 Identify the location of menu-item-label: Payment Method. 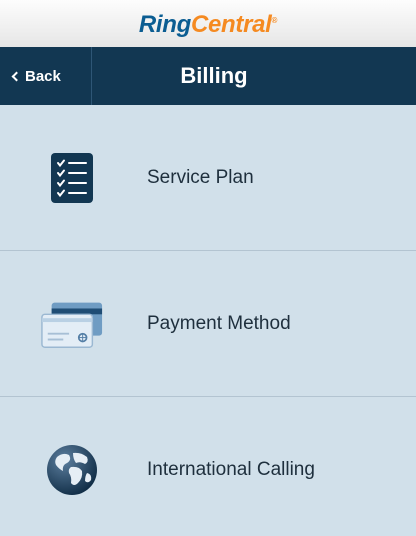
(219, 323).